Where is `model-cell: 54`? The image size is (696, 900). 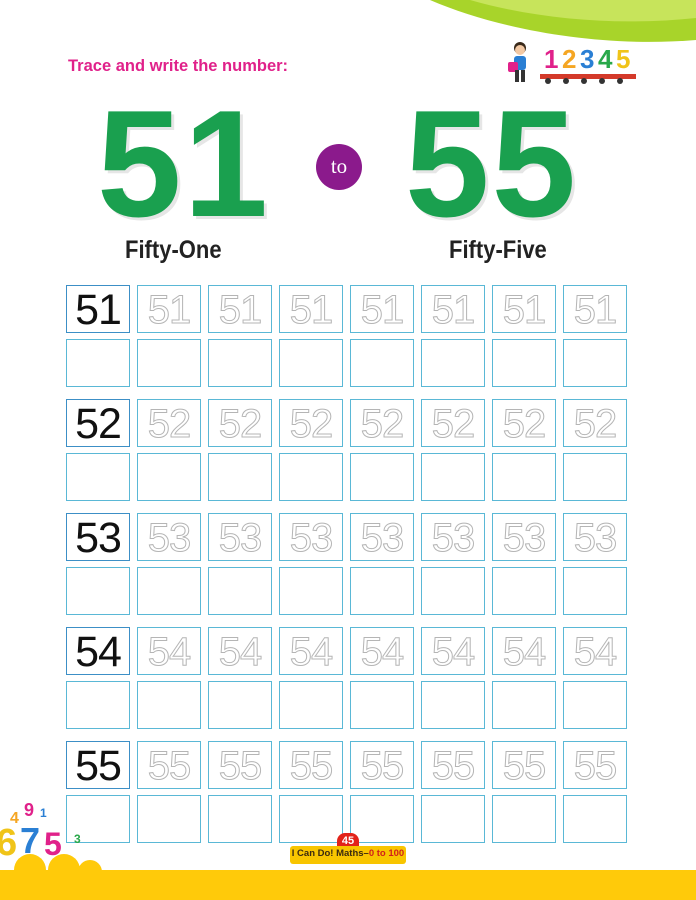
model-cell: 54 is located at coordinates (98, 651).